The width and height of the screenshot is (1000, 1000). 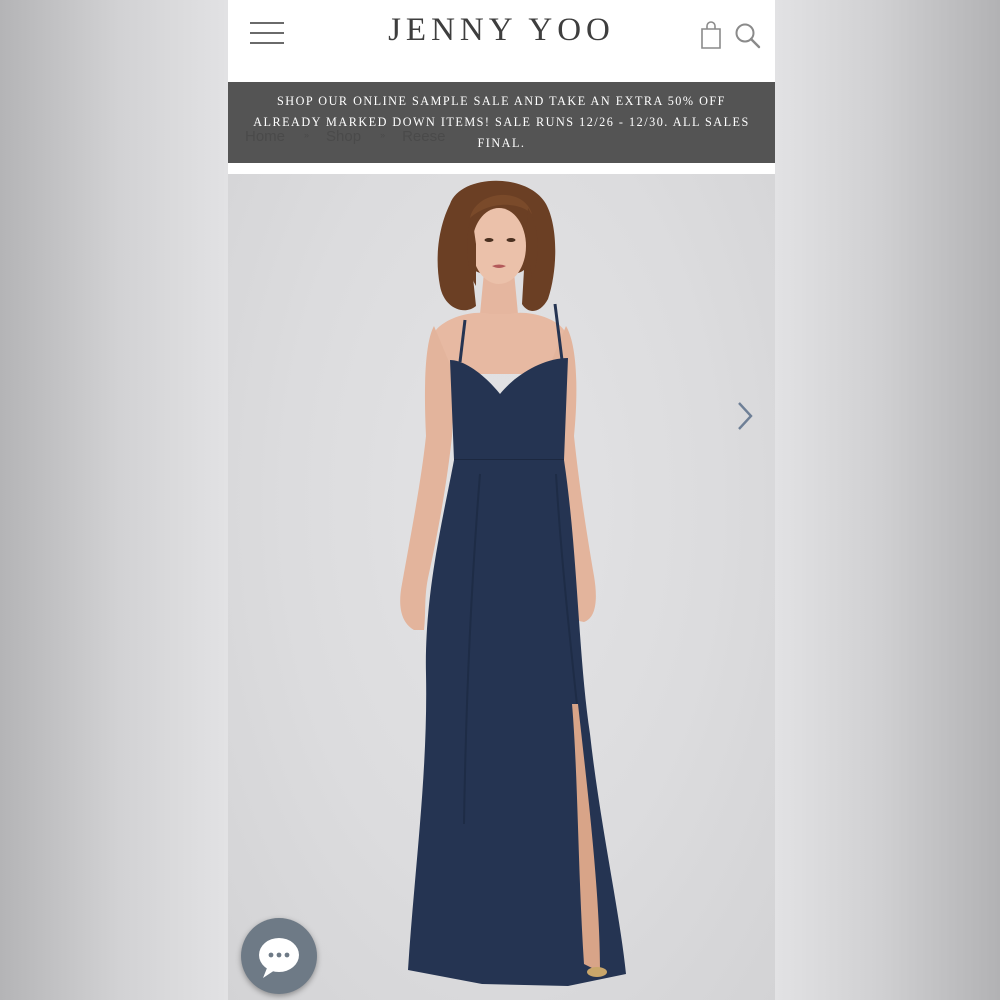 I want to click on breadcrumb: Home » Shop » Reese, so click(x=345, y=136).